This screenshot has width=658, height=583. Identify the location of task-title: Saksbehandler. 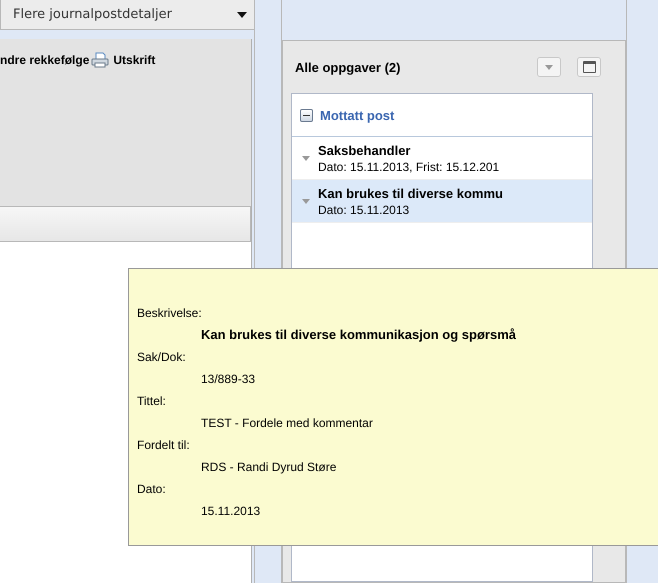
(365, 150).